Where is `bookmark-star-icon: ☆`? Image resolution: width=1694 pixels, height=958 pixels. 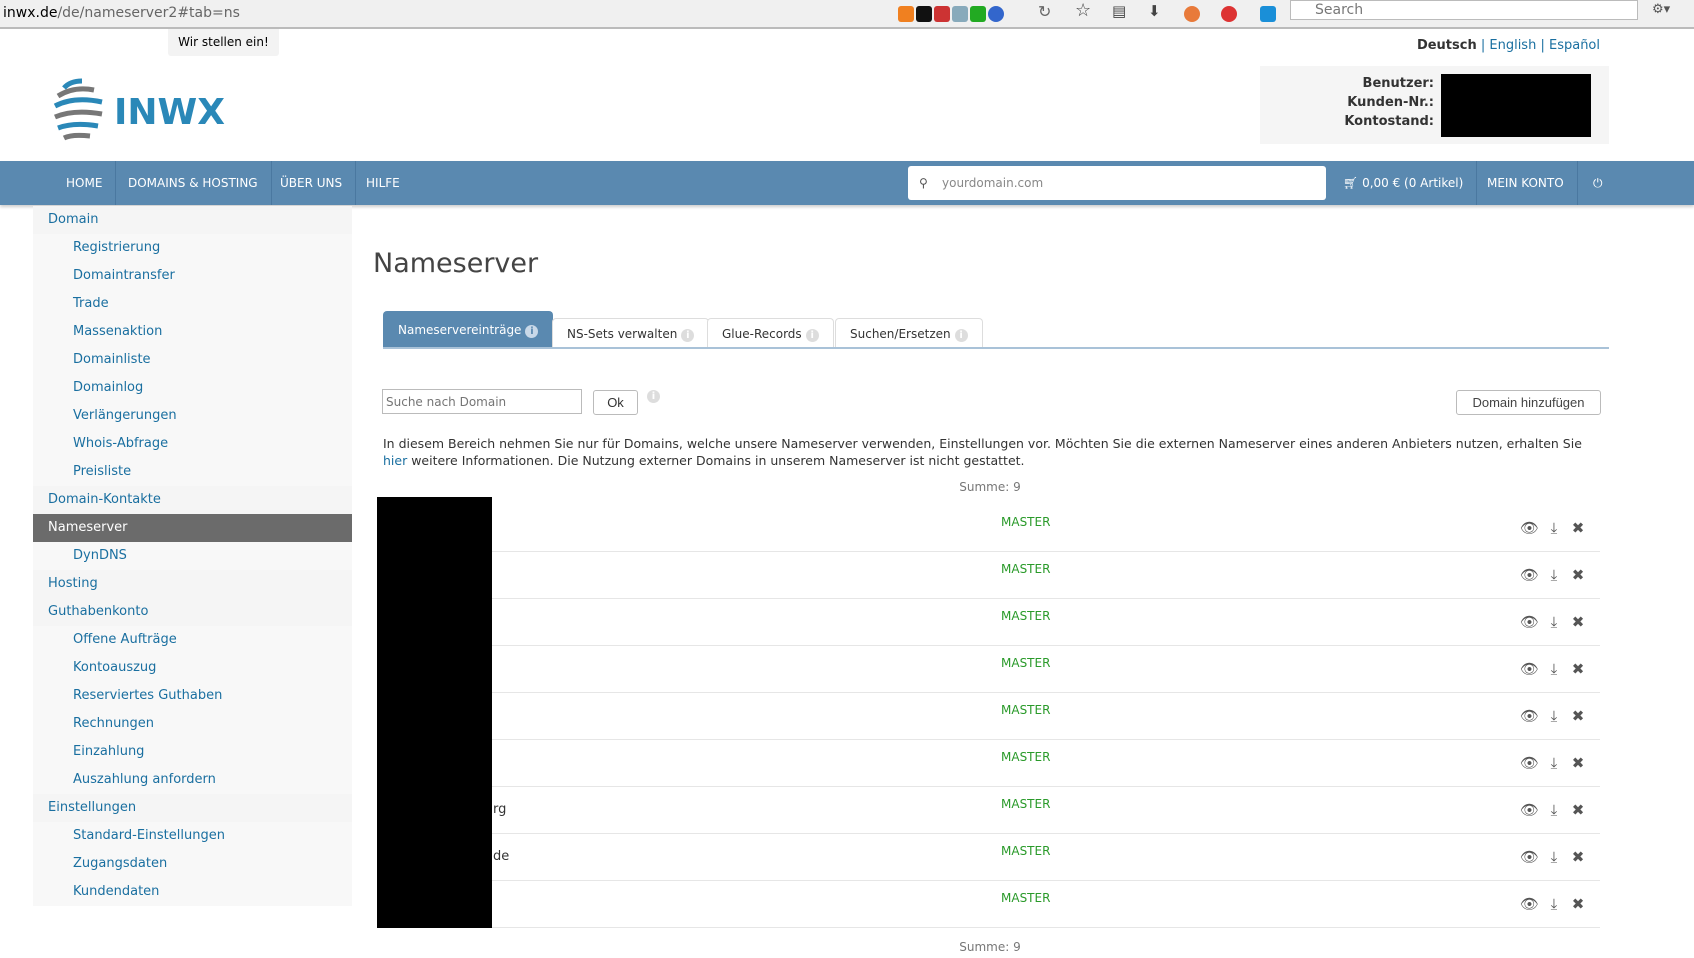 bookmark-star-icon: ☆ is located at coordinates (1083, 10).